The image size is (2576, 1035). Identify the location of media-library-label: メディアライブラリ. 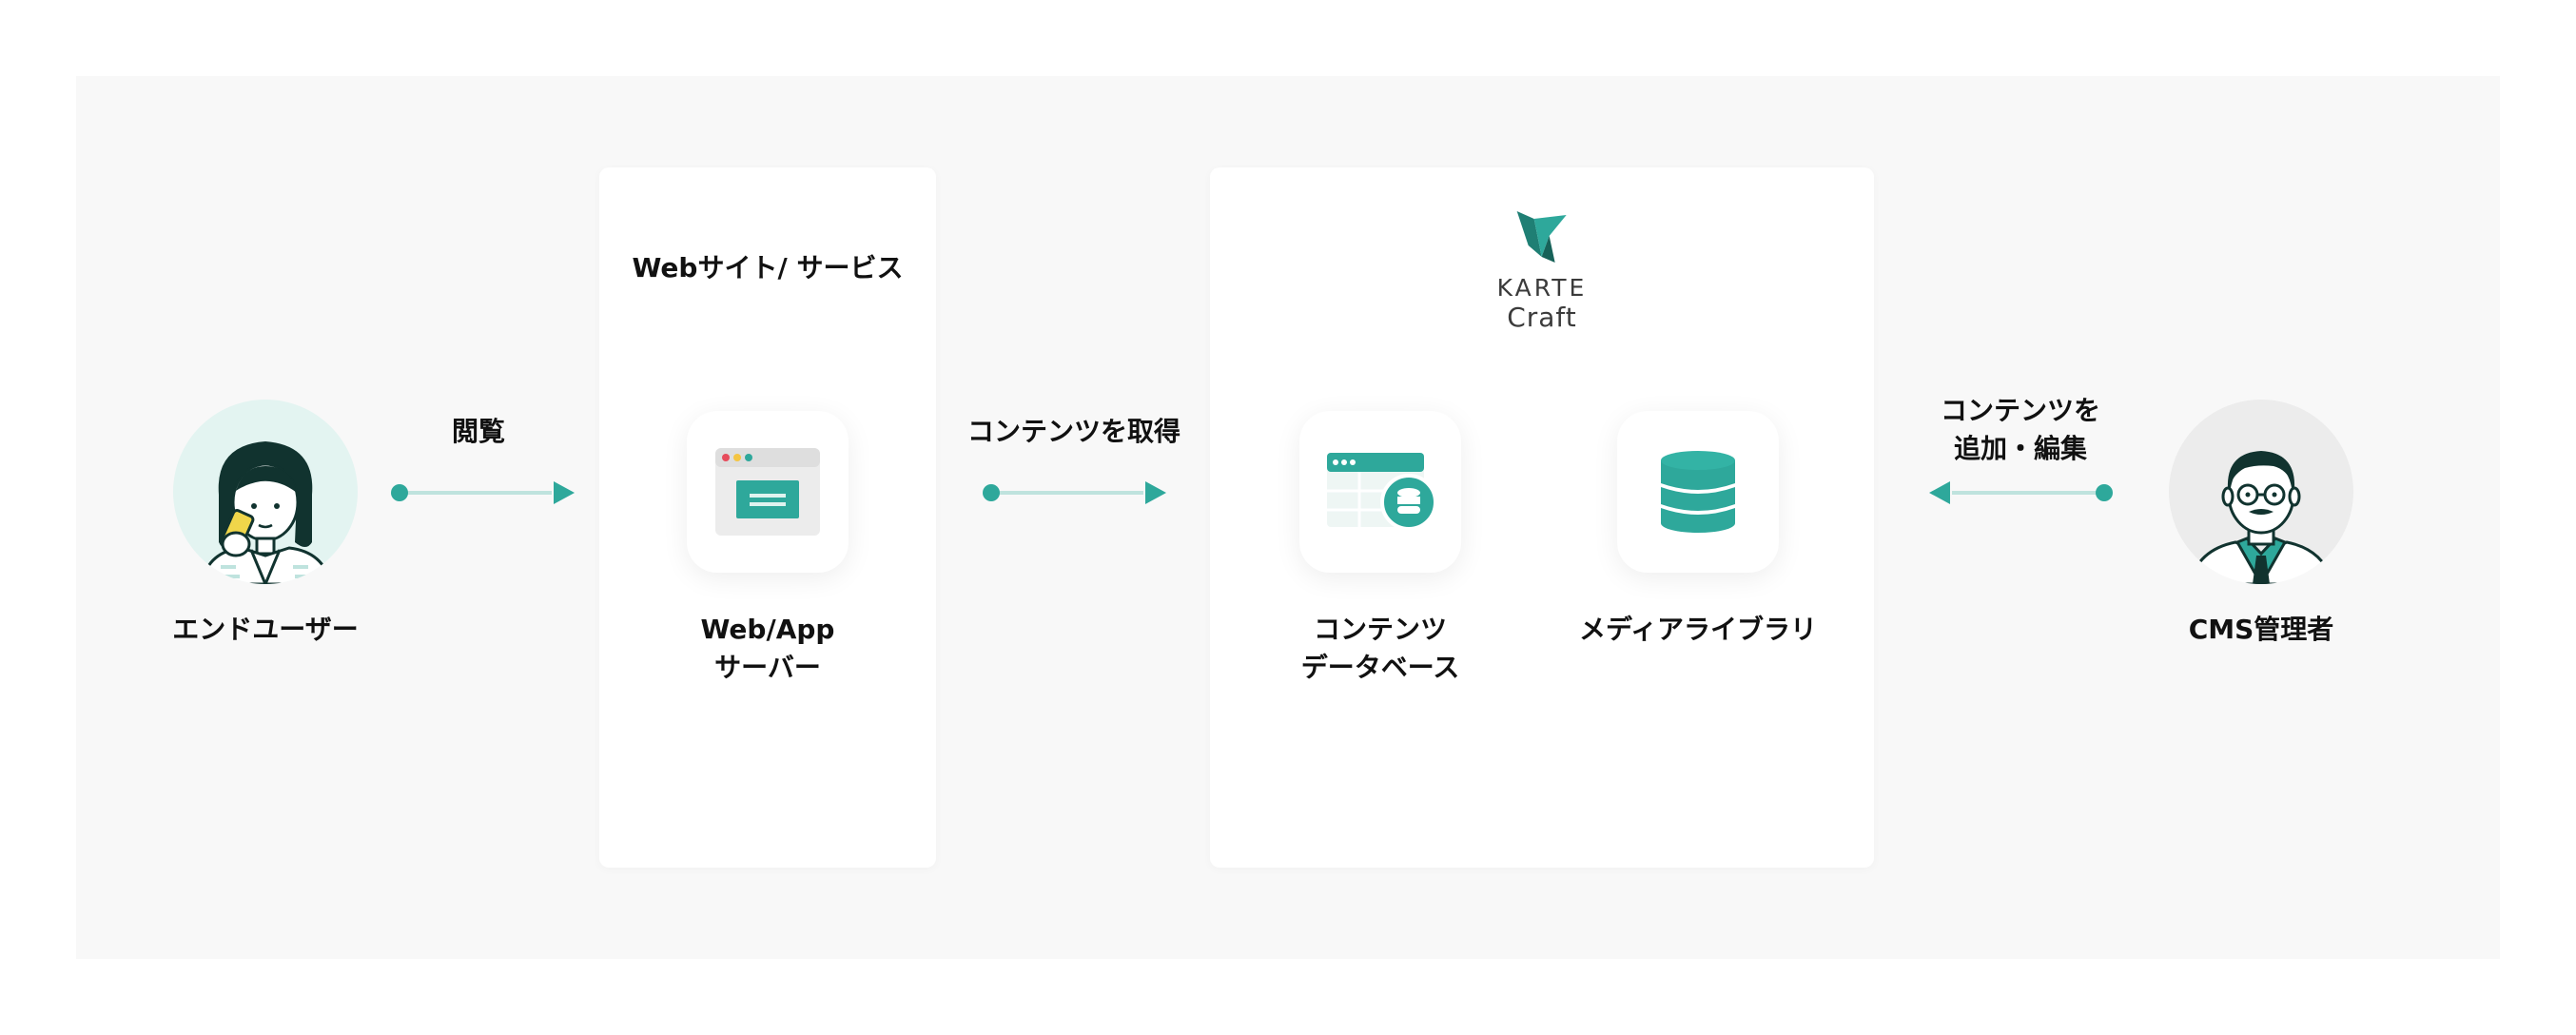
(1698, 629).